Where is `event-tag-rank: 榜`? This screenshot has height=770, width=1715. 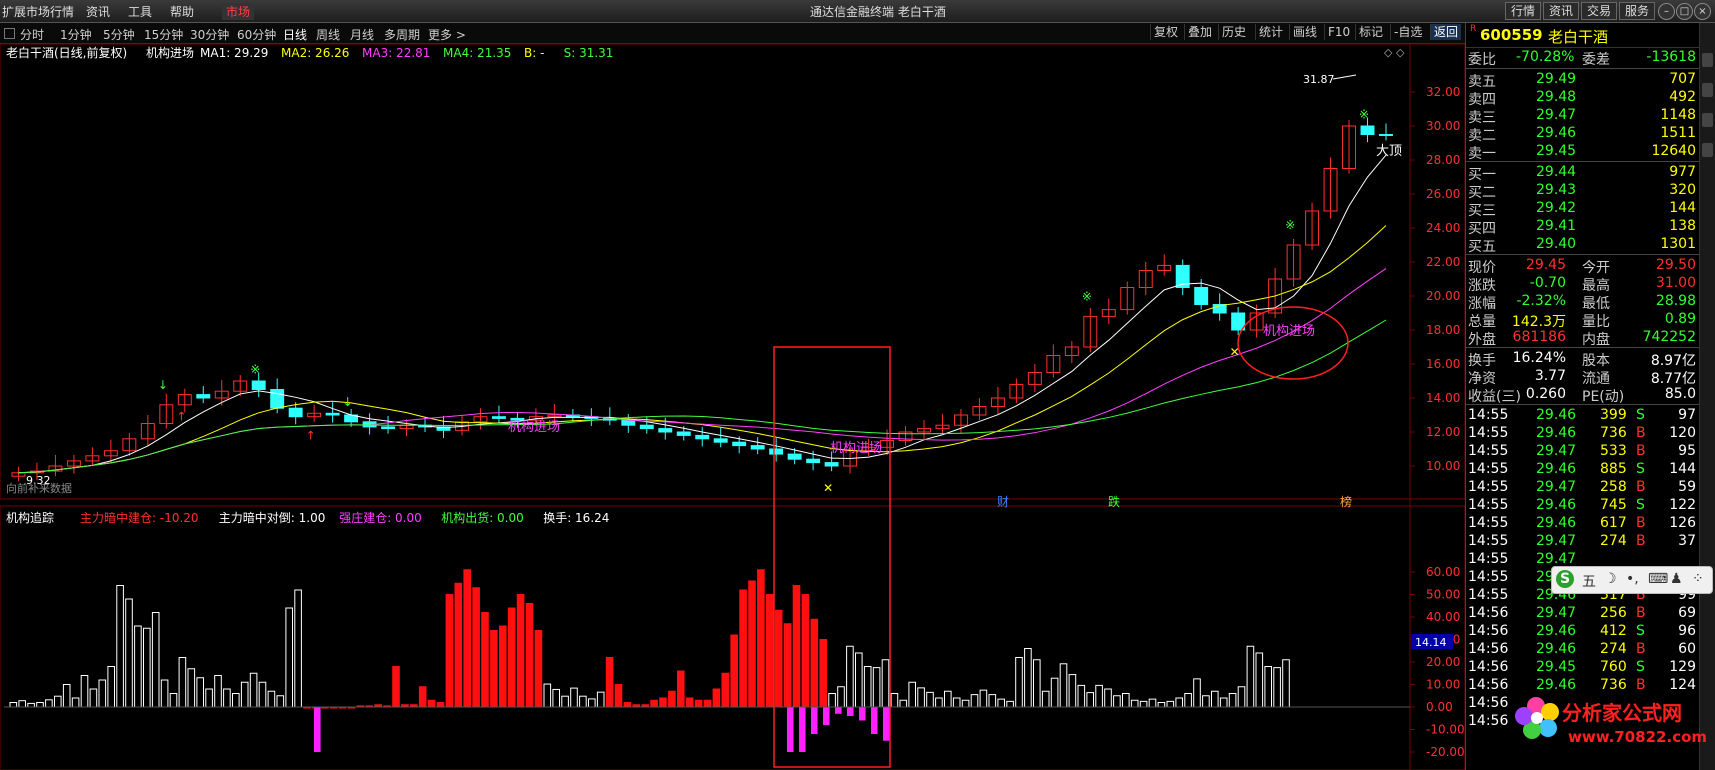 event-tag-rank: 榜 is located at coordinates (1346, 501).